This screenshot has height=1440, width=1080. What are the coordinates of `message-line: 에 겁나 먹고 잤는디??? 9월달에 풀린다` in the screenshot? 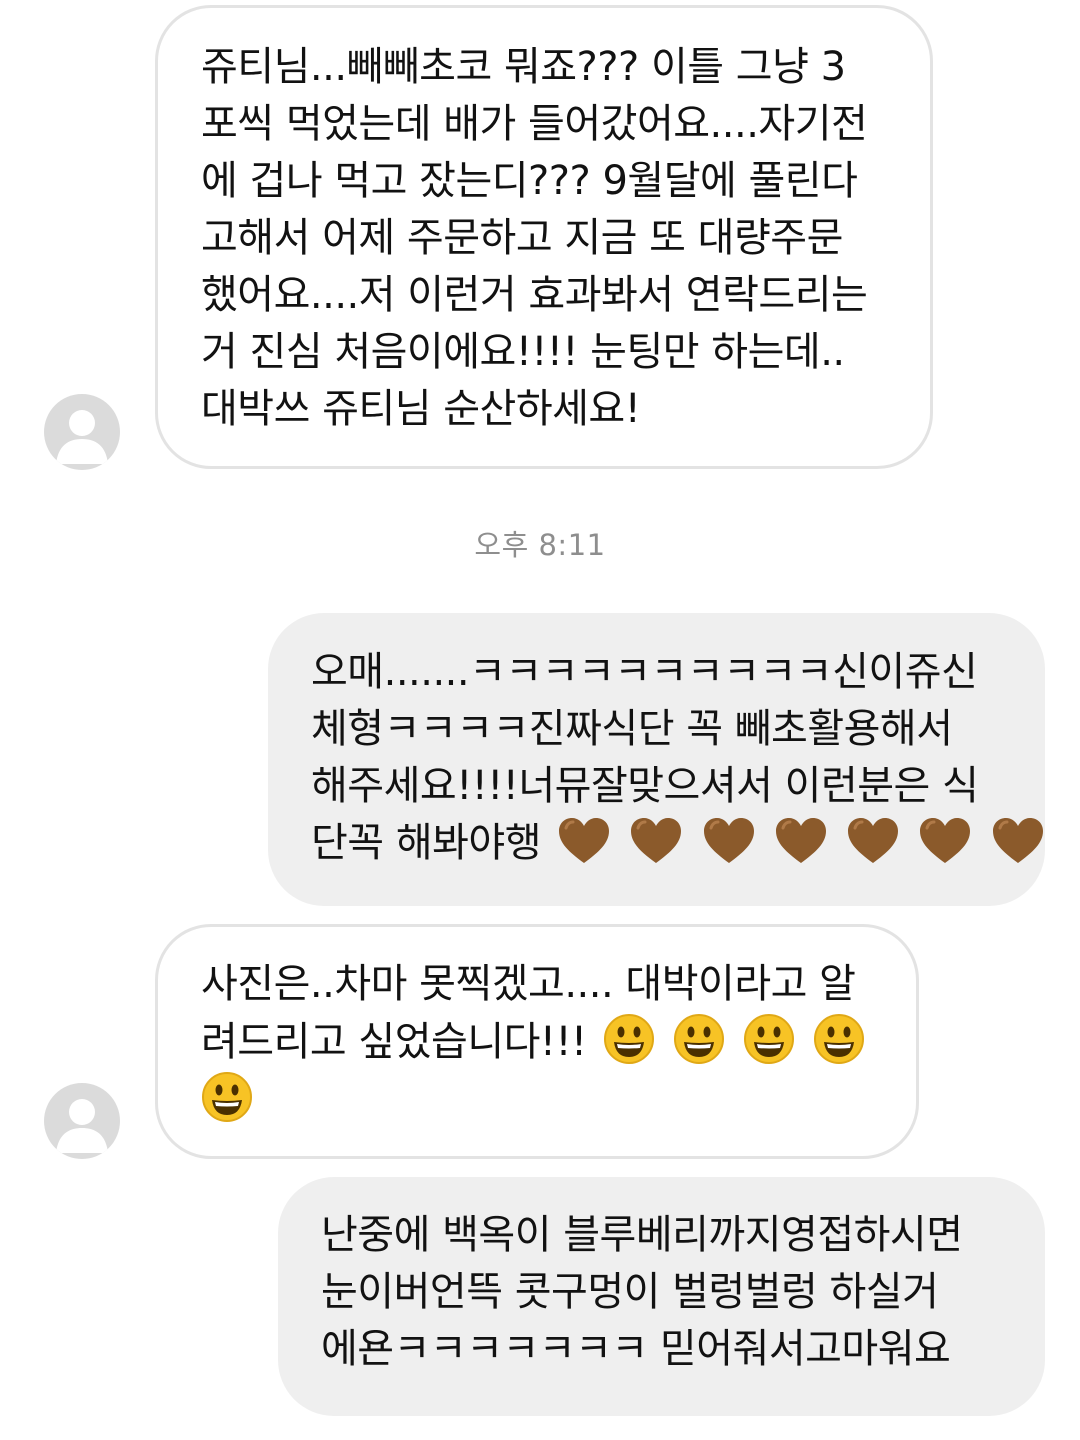 It's located at (529, 181).